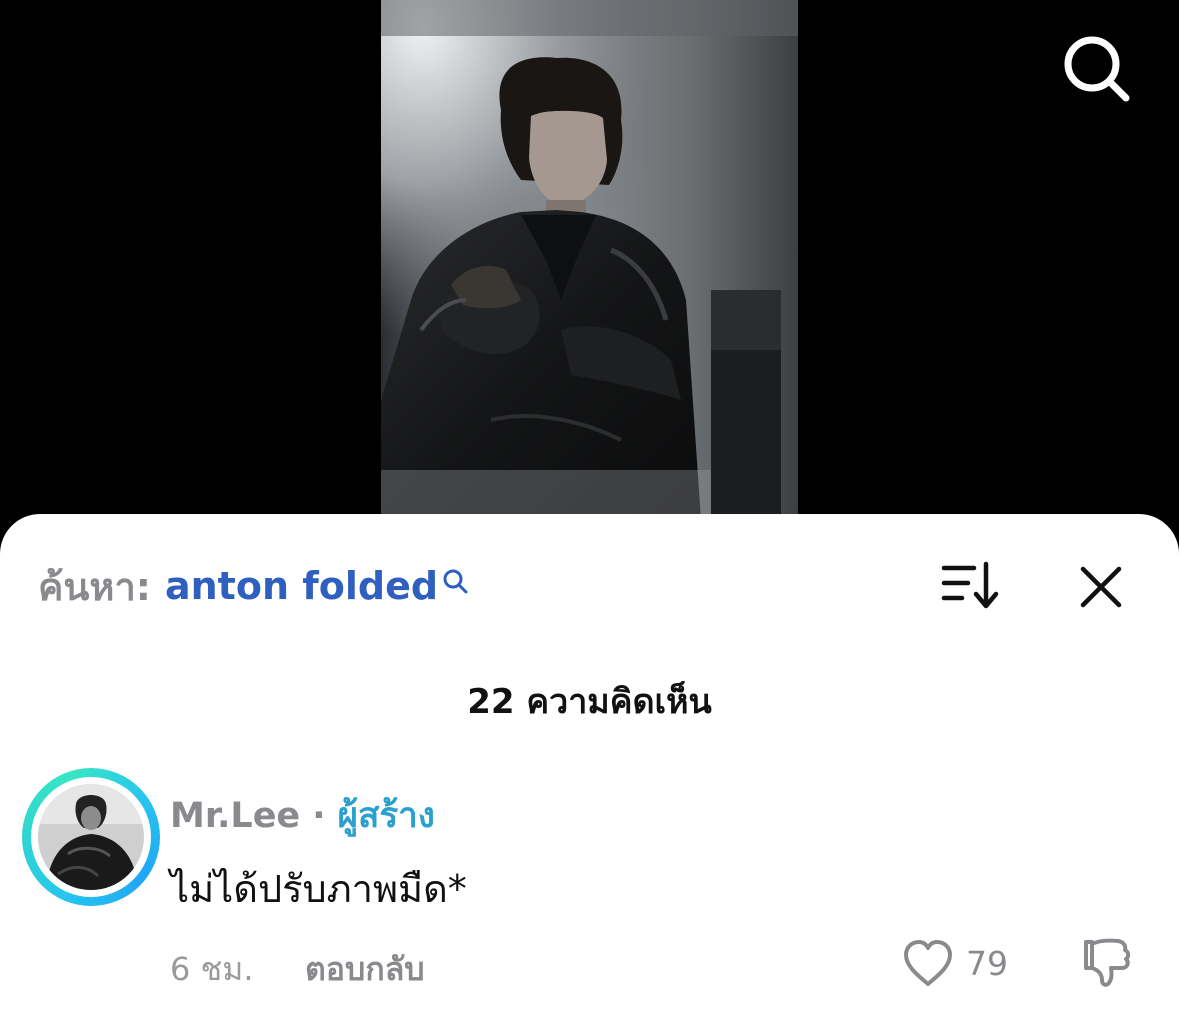 The height and width of the screenshot is (1017, 1179). I want to click on search-query: ค้นหา: anton folded, so click(253, 586).